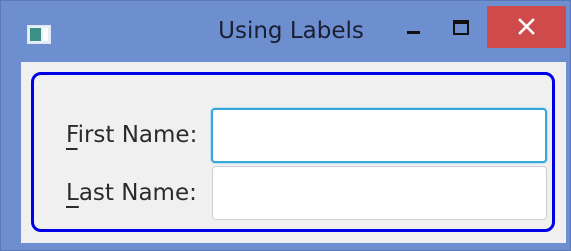  Describe the element at coordinates (72, 193) in the screenshot. I see `last-name-mnemonic: L` at that location.